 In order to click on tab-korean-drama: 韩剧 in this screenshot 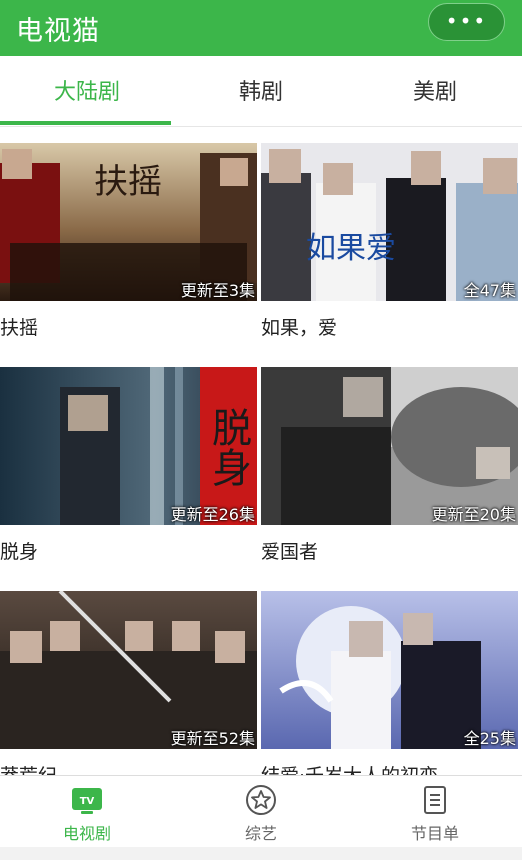, I will do `click(261, 91)`.